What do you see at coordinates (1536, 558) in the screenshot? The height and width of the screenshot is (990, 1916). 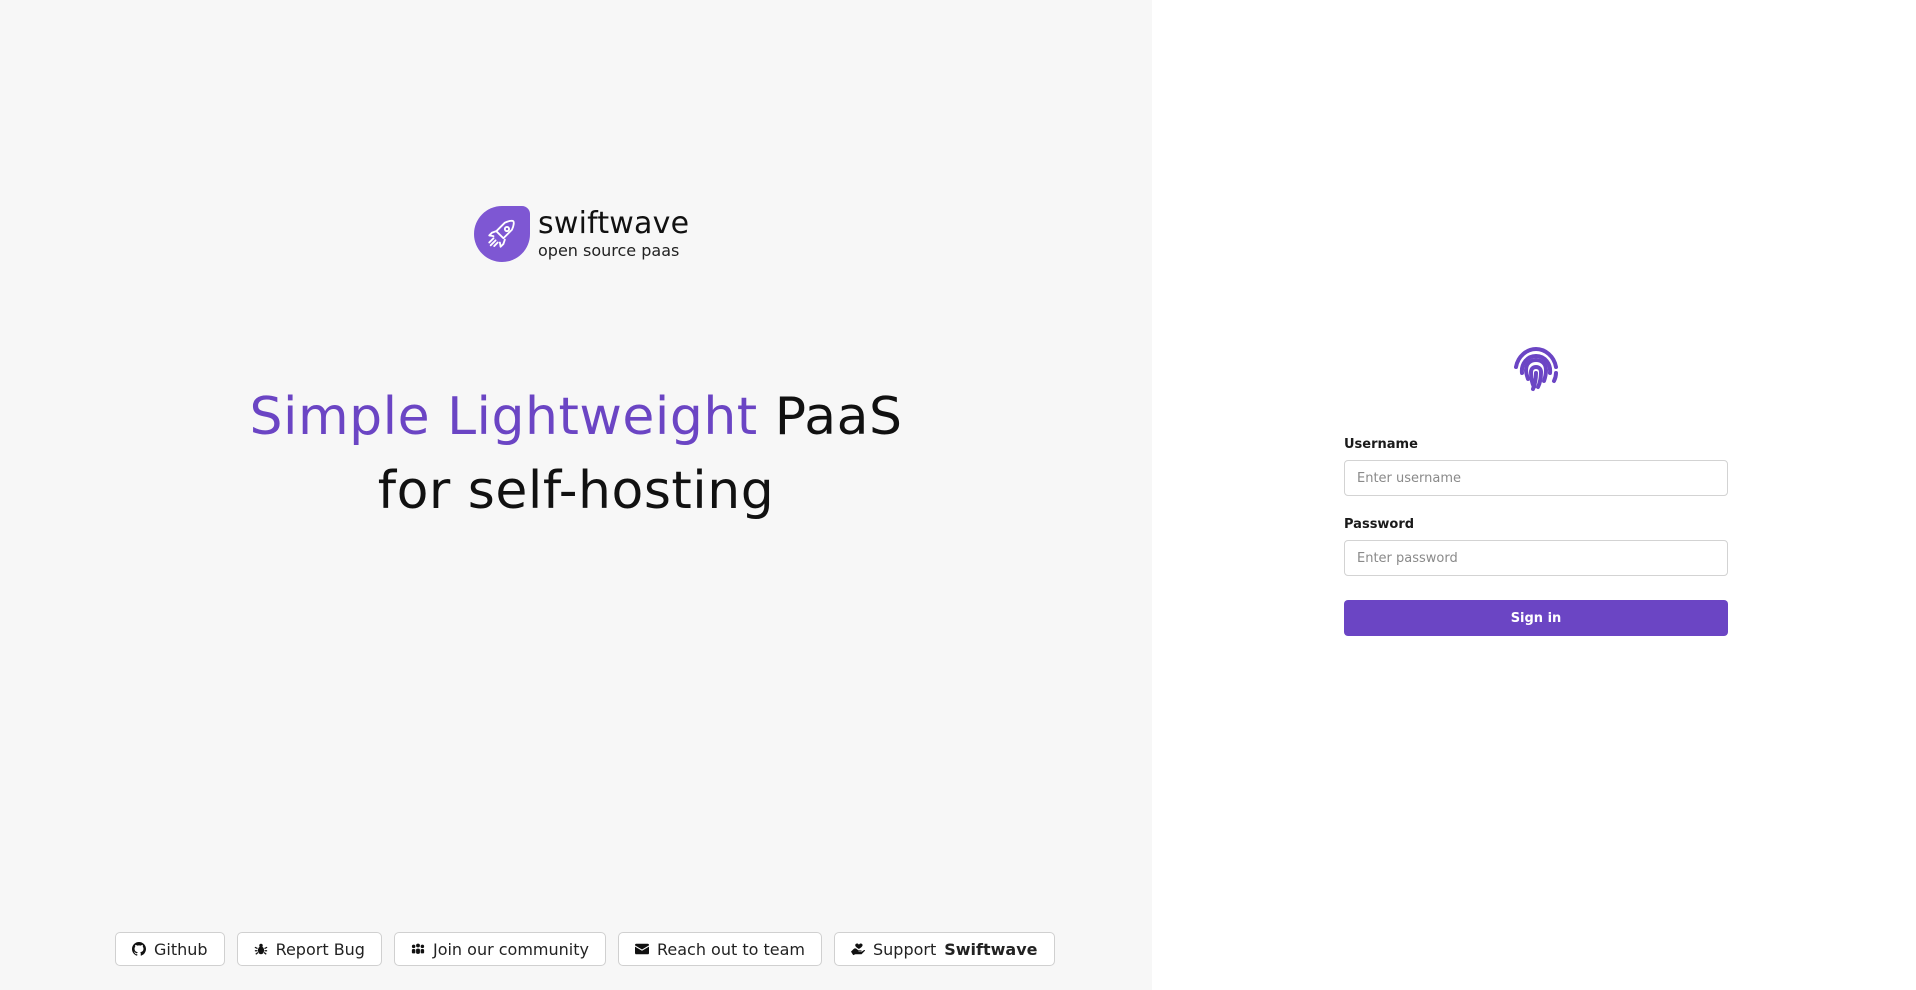 I see `password-input` at bounding box center [1536, 558].